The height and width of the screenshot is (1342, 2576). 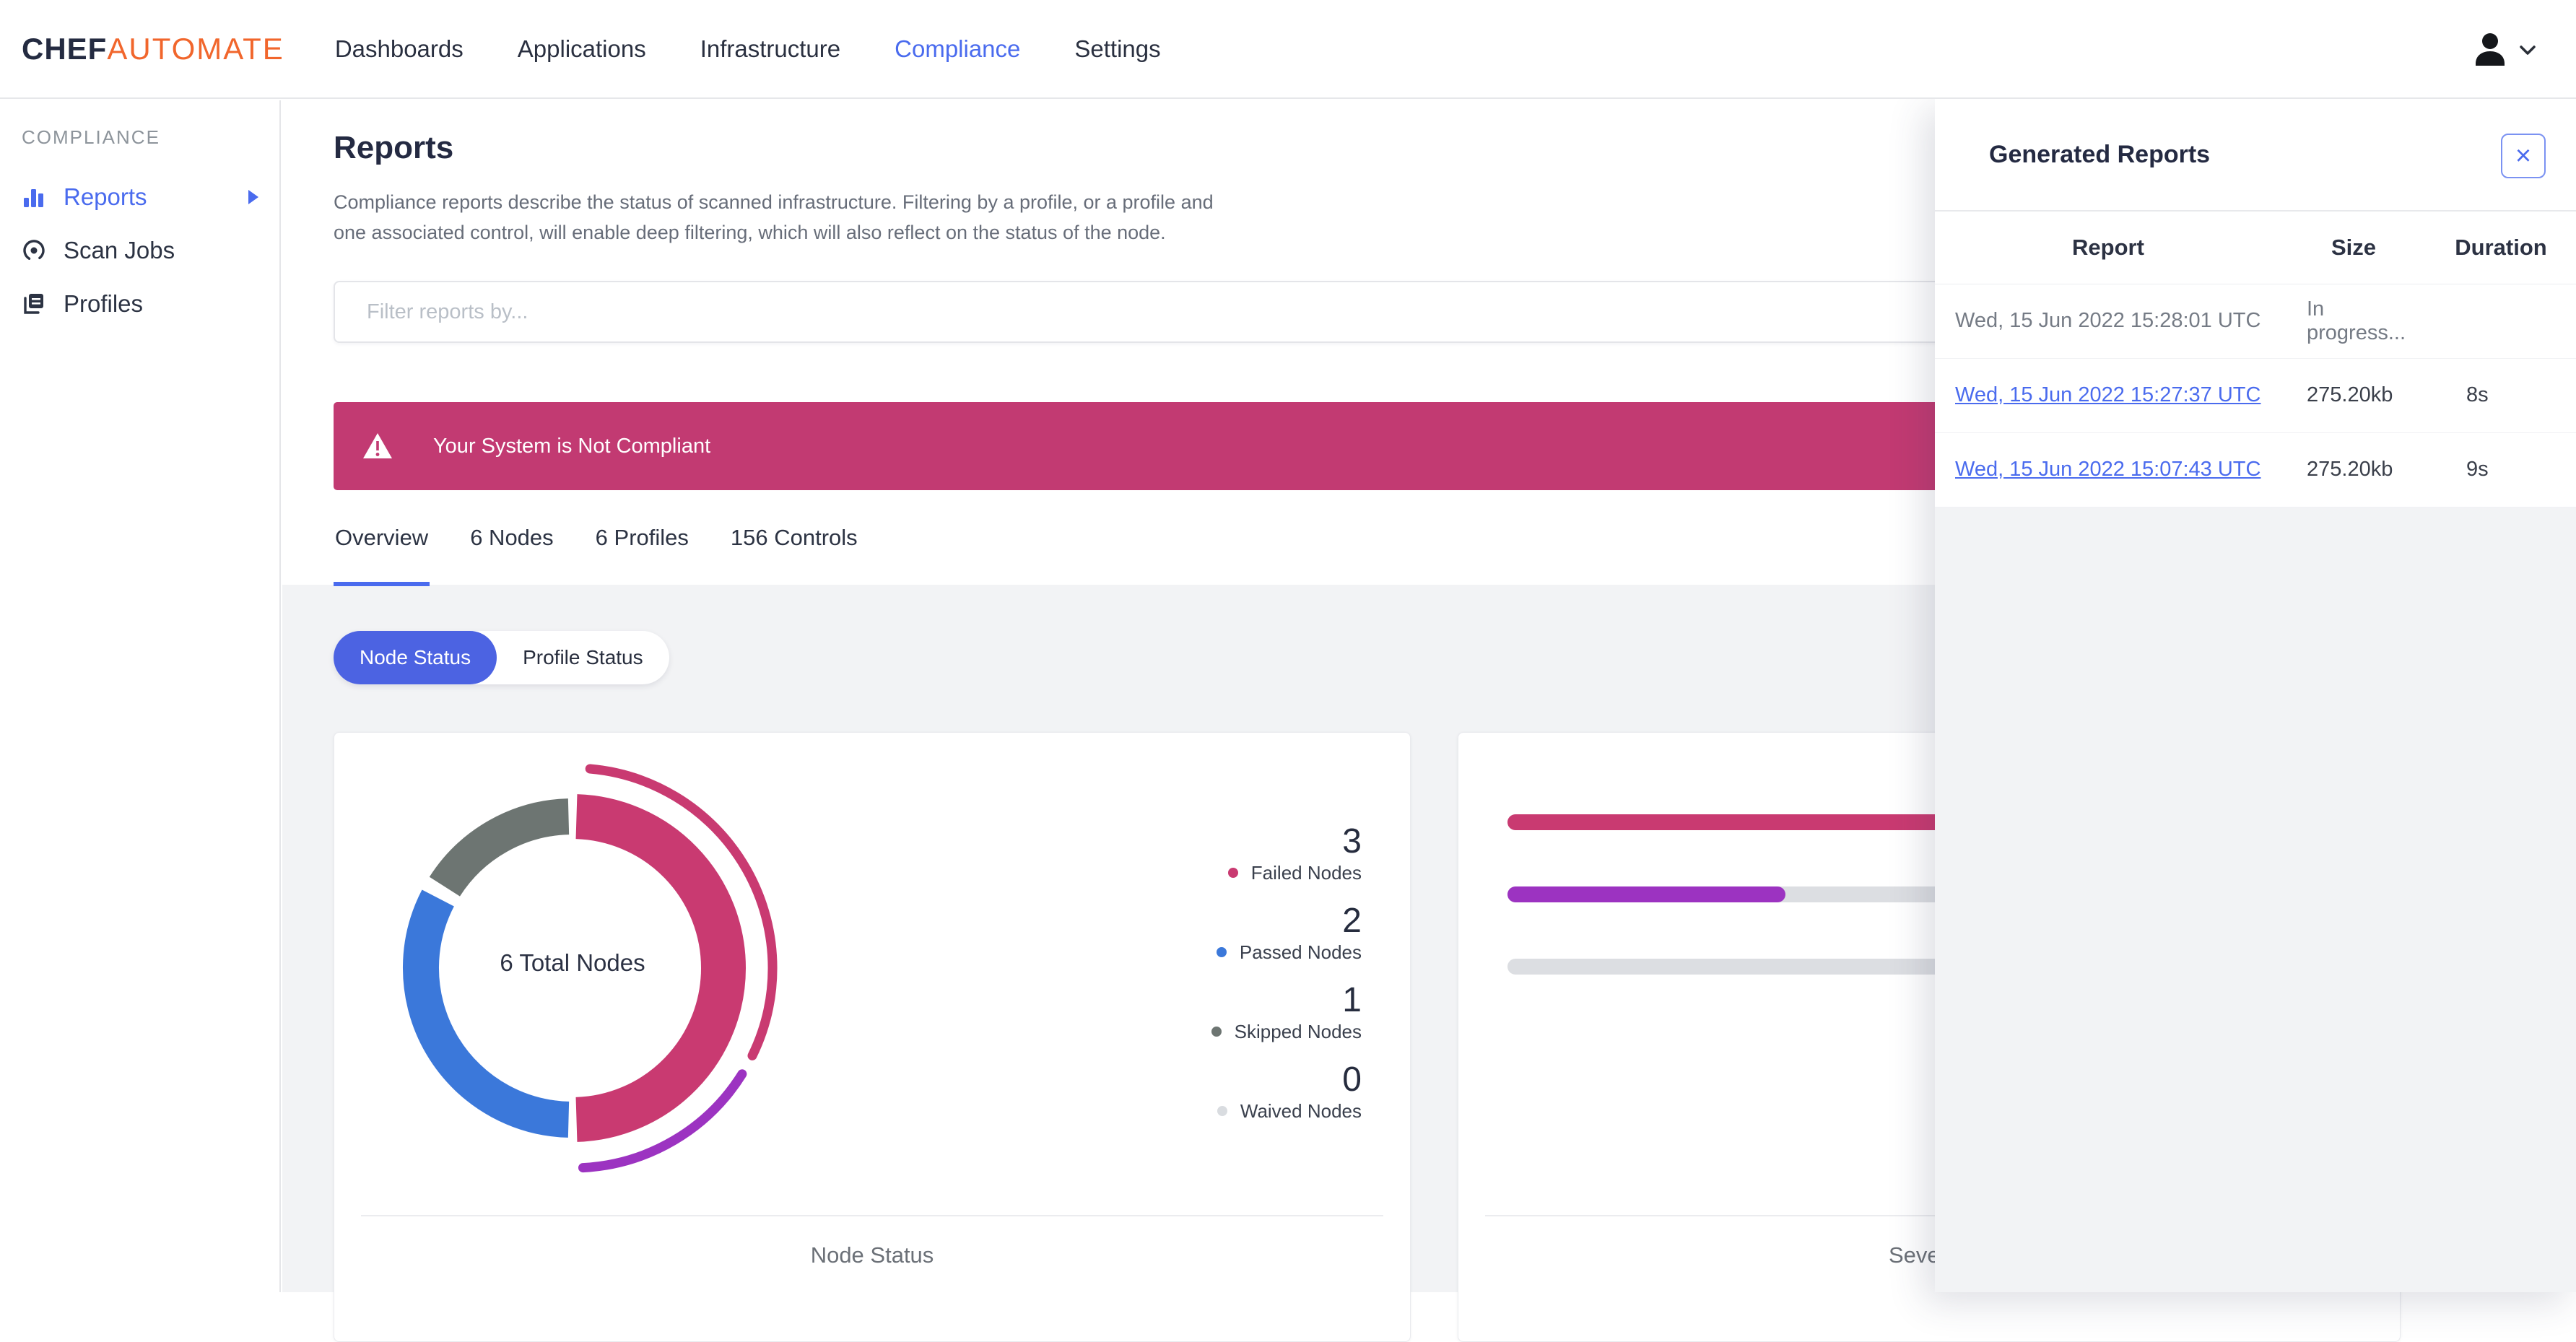 I want to click on user-menu, so click(x=2504, y=49).